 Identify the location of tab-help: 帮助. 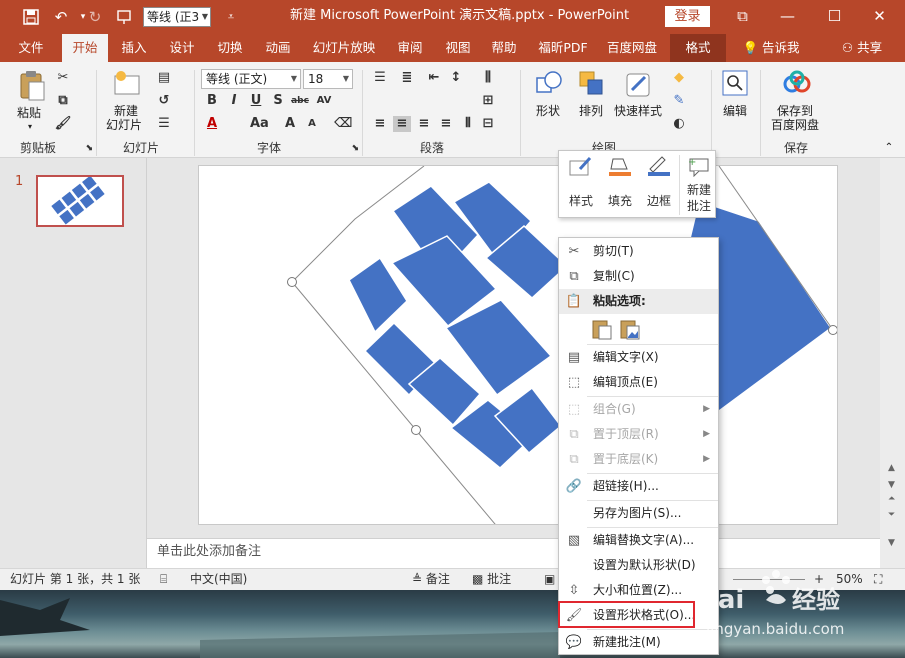
(504, 48).